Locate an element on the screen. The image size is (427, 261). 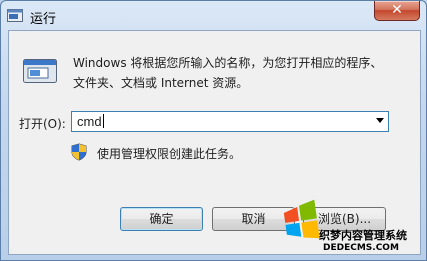
shield-icon is located at coordinates (79, 152).